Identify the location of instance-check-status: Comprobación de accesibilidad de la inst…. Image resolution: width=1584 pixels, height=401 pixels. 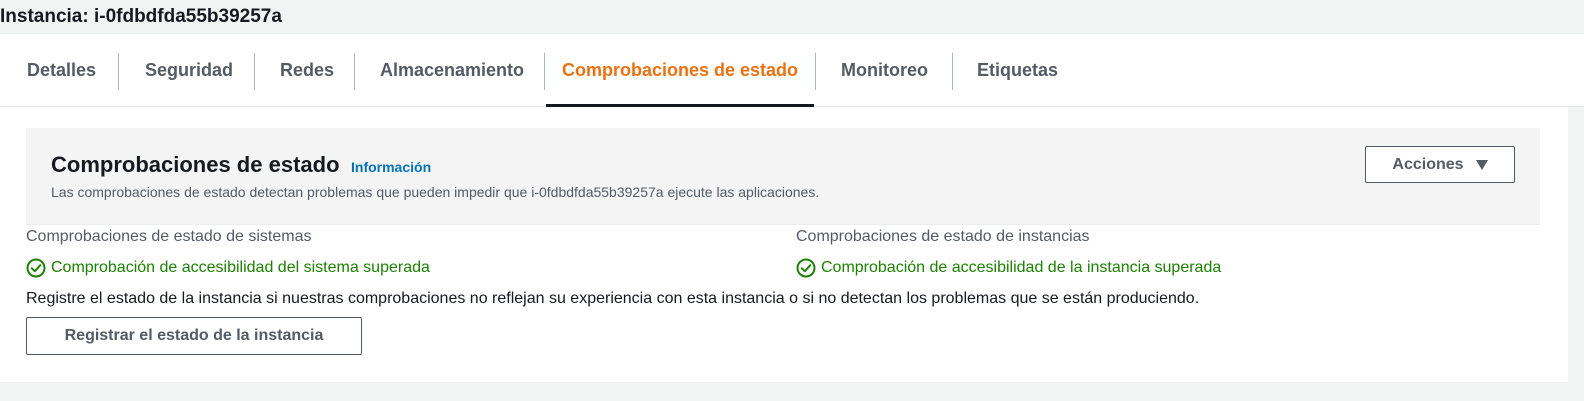
(1008, 268).